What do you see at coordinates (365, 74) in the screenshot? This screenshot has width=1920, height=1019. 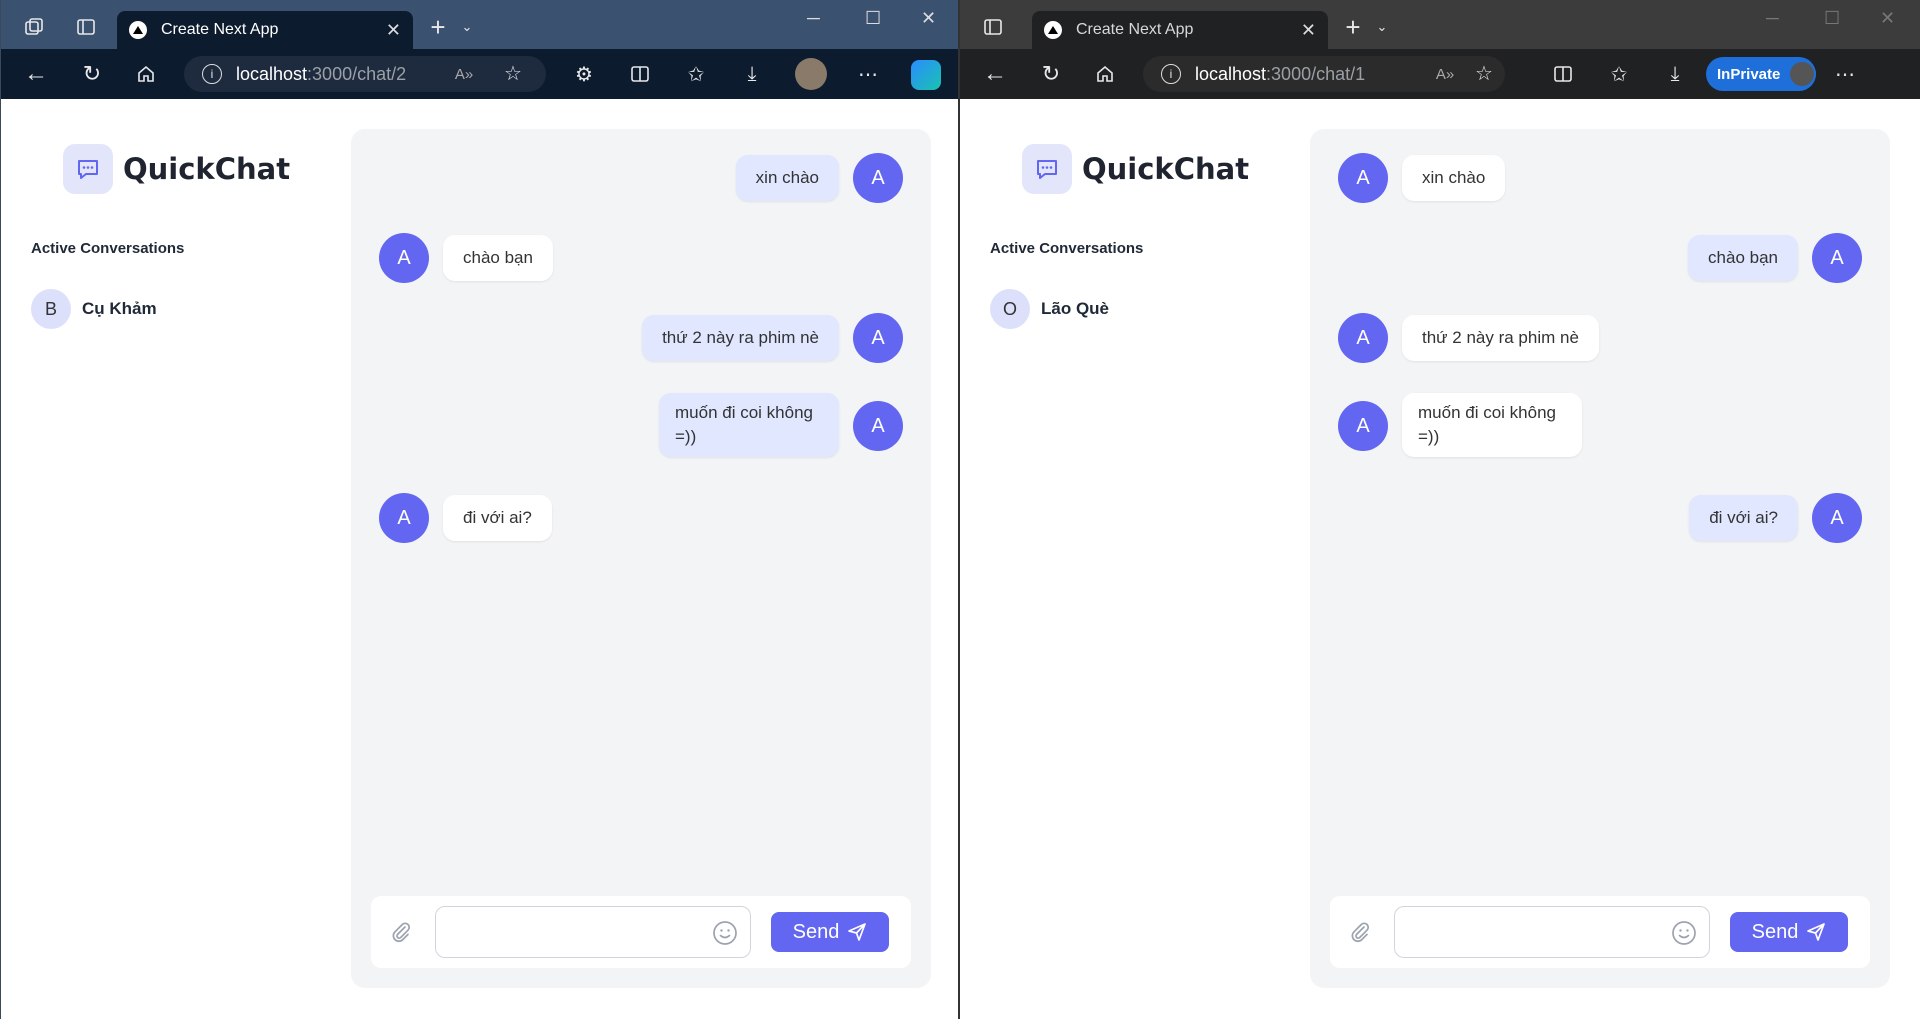 I see `address-bar: i localhost:3000/chat/2 A» ☆` at bounding box center [365, 74].